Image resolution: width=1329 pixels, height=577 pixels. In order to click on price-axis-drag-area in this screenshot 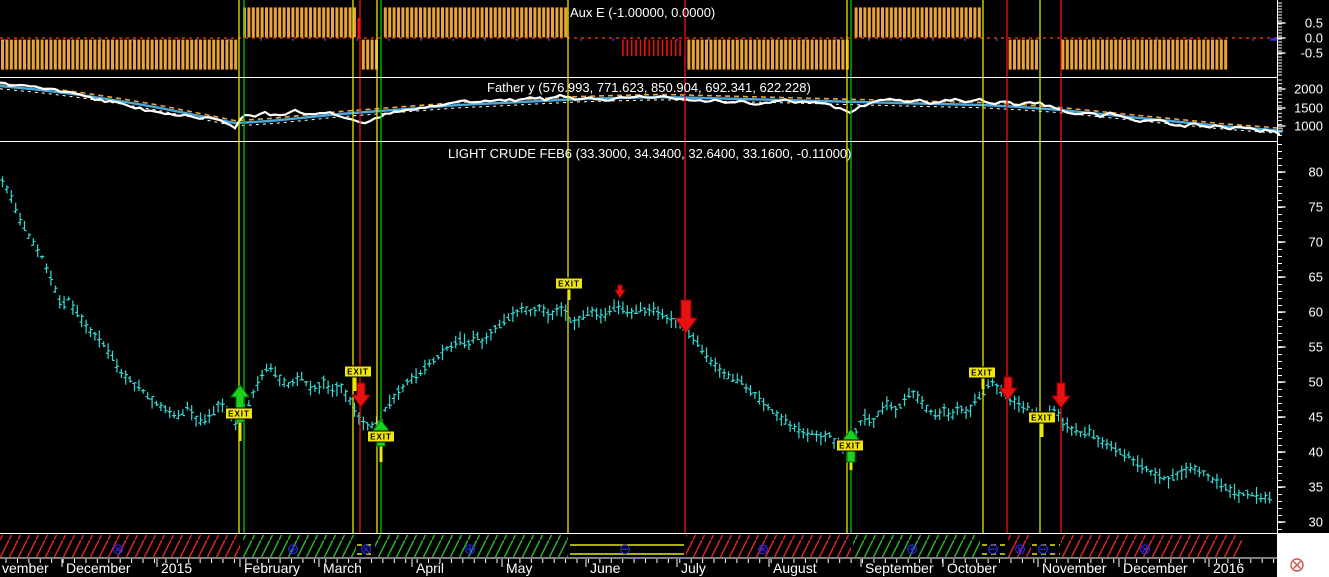, I will do `click(1303, 266)`.